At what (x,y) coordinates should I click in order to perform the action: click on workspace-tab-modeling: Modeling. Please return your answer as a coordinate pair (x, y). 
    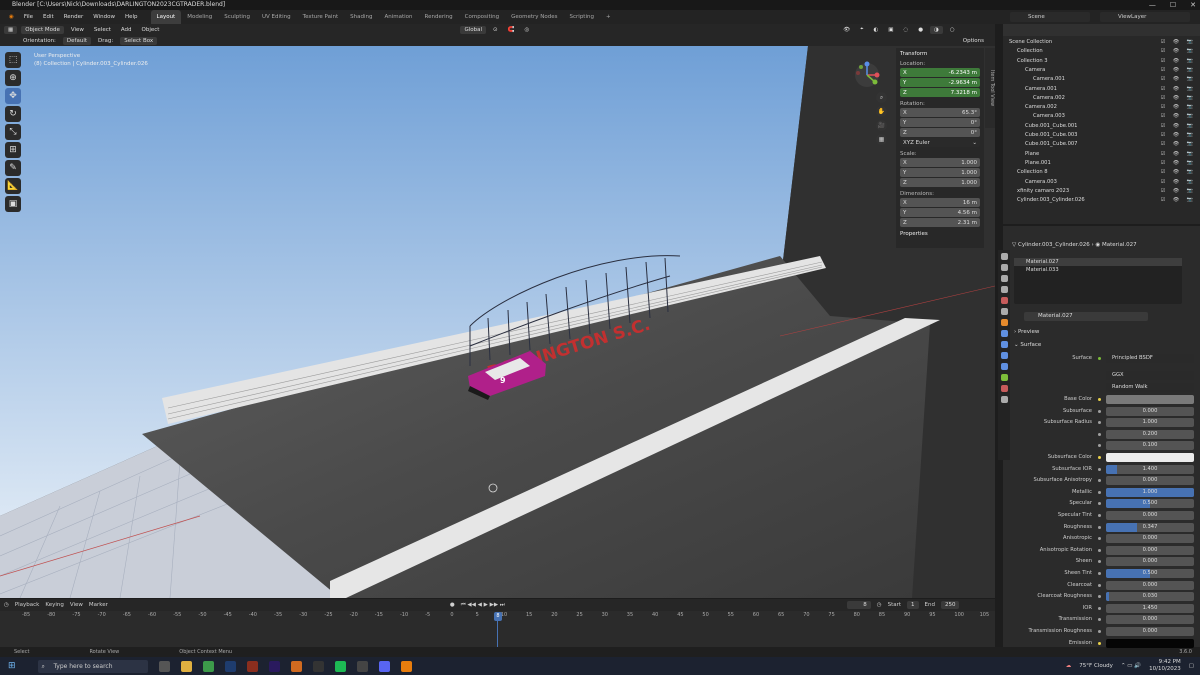
    Looking at the image, I should click on (199, 17).